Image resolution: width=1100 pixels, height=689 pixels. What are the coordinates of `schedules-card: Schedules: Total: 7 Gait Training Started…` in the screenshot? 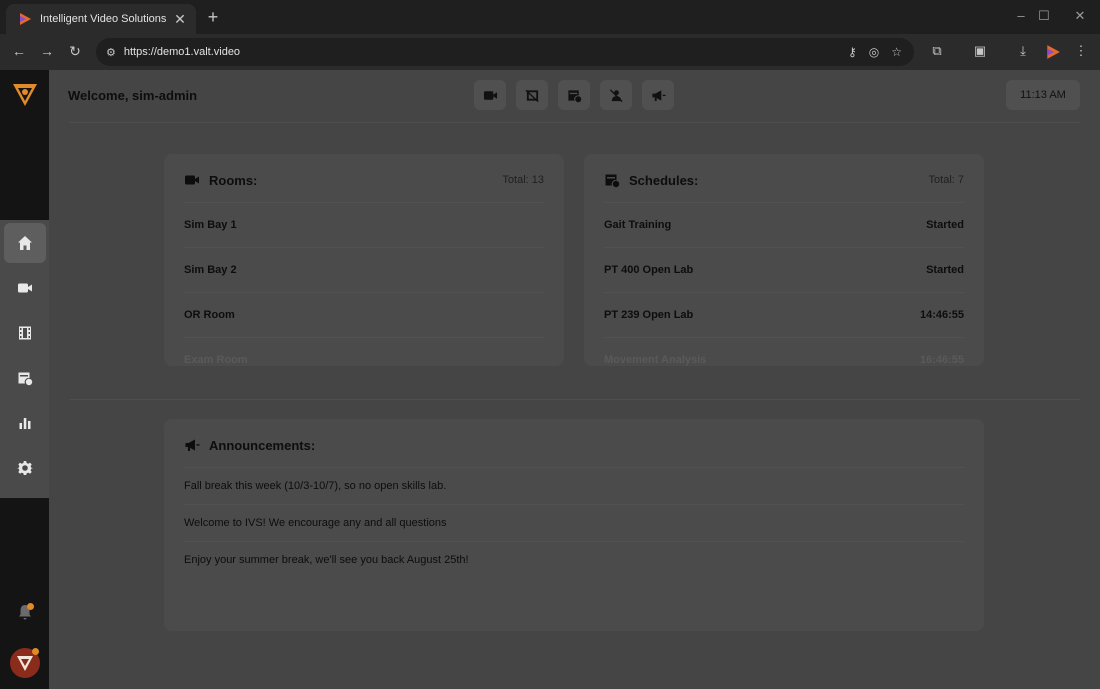 It's located at (784, 260).